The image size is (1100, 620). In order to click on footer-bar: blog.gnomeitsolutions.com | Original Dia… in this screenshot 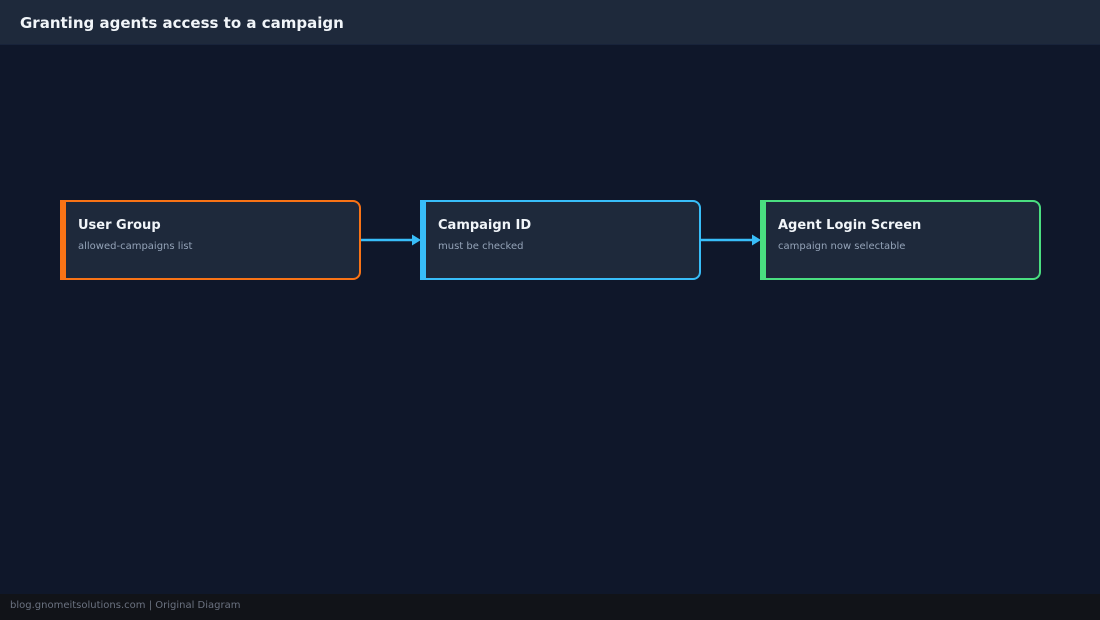, I will do `click(550, 607)`.